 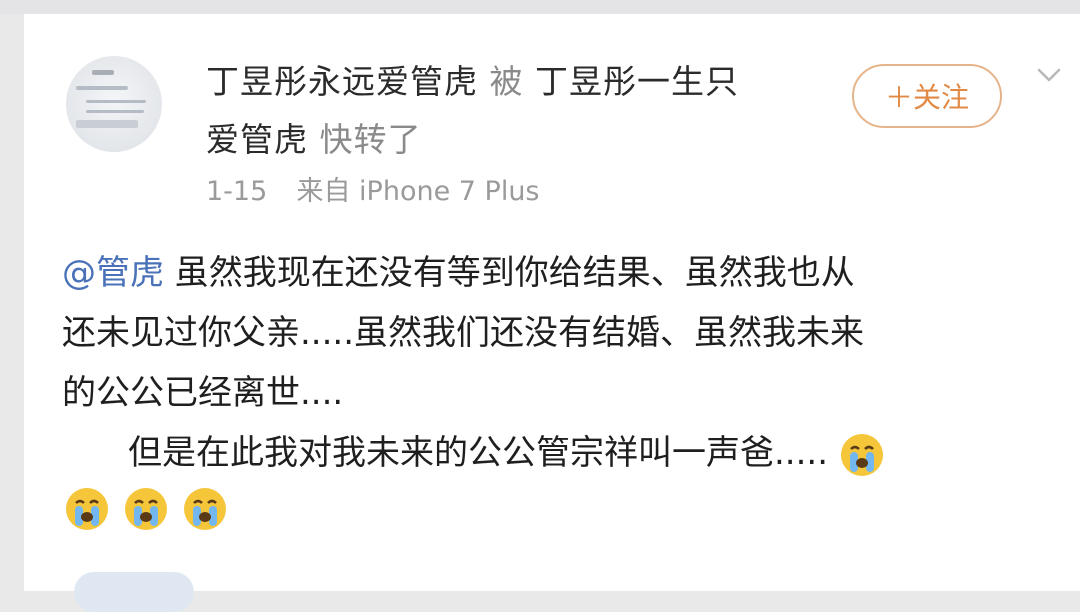 What do you see at coordinates (342, 81) in the screenshot?
I see `author-name: 丁昱彤永远爱管虎` at bounding box center [342, 81].